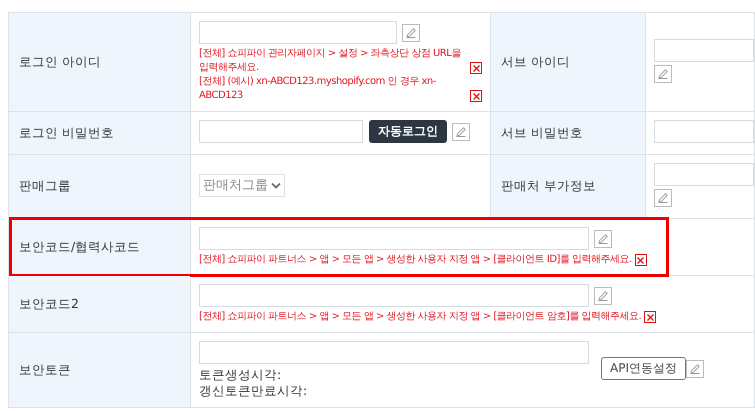  Describe the element at coordinates (253, 391) in the screenshot. I see `info-text: 갱신토큰만료시각:` at that location.